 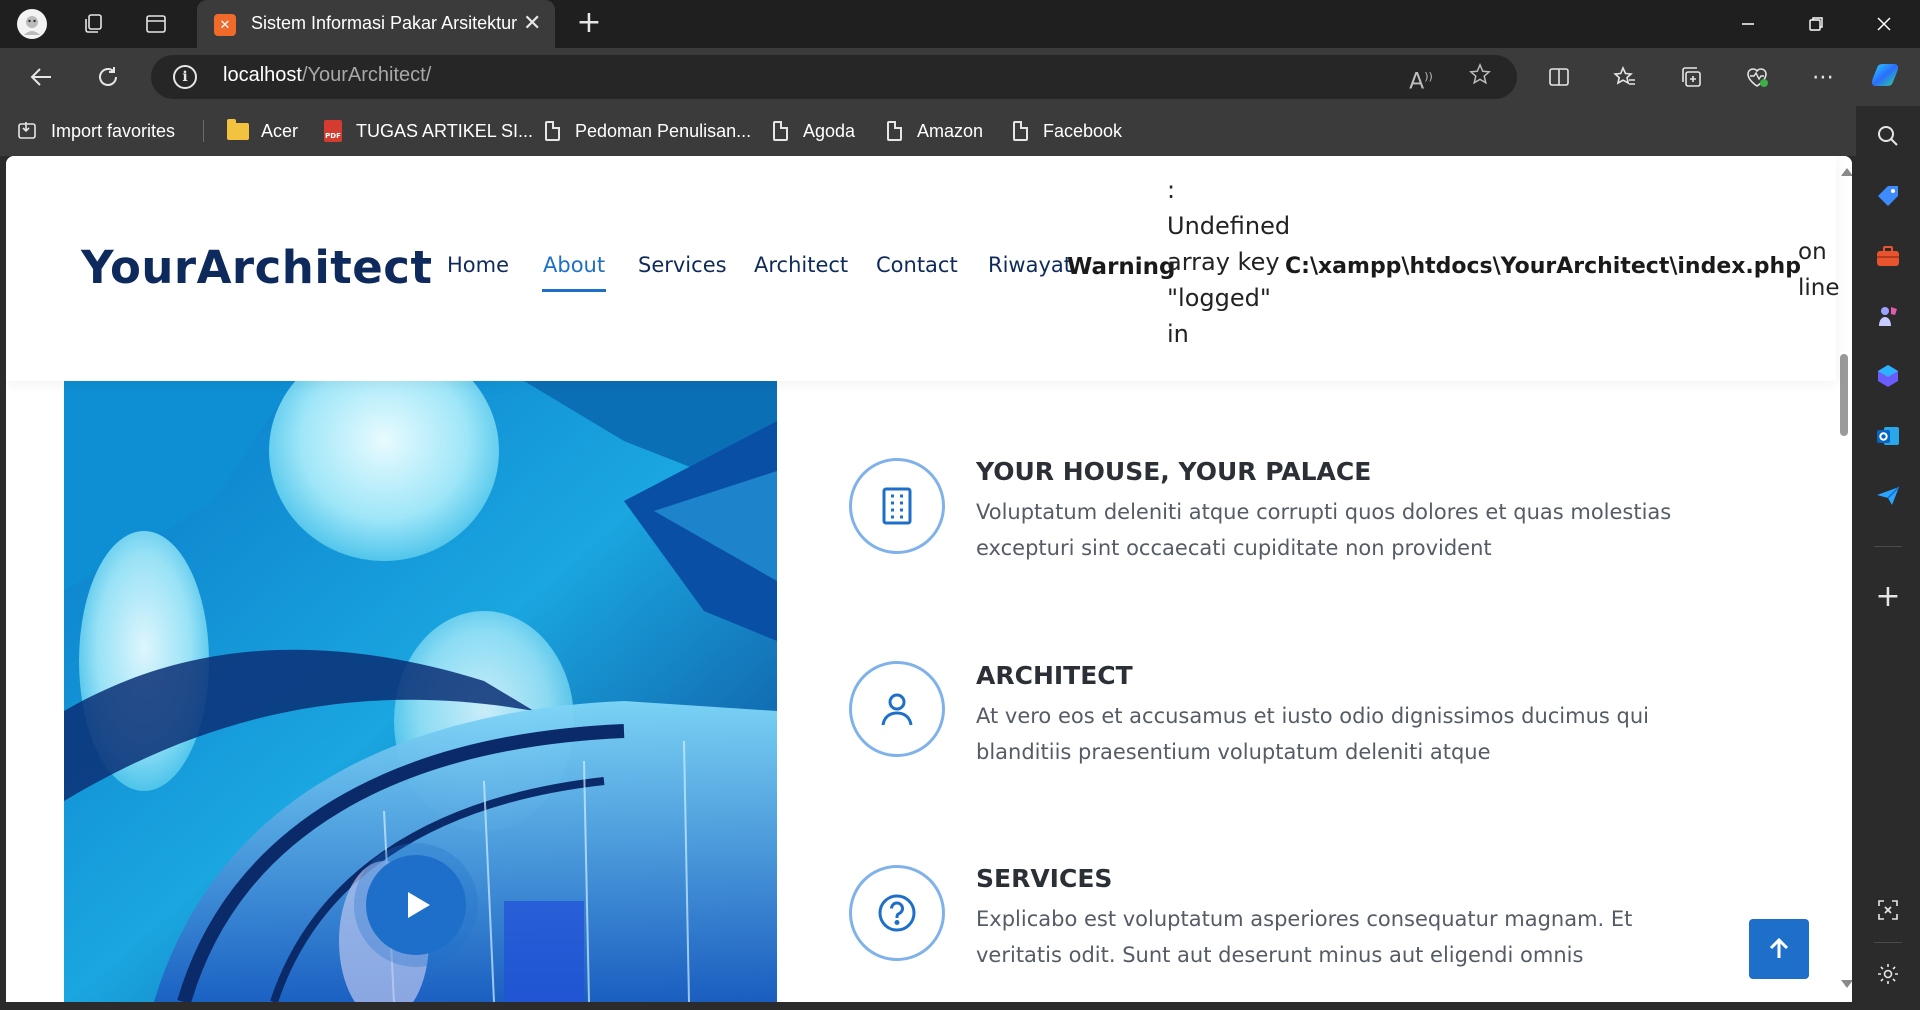 What do you see at coordinates (1885, 77) in the screenshot?
I see `copilot-icon` at bounding box center [1885, 77].